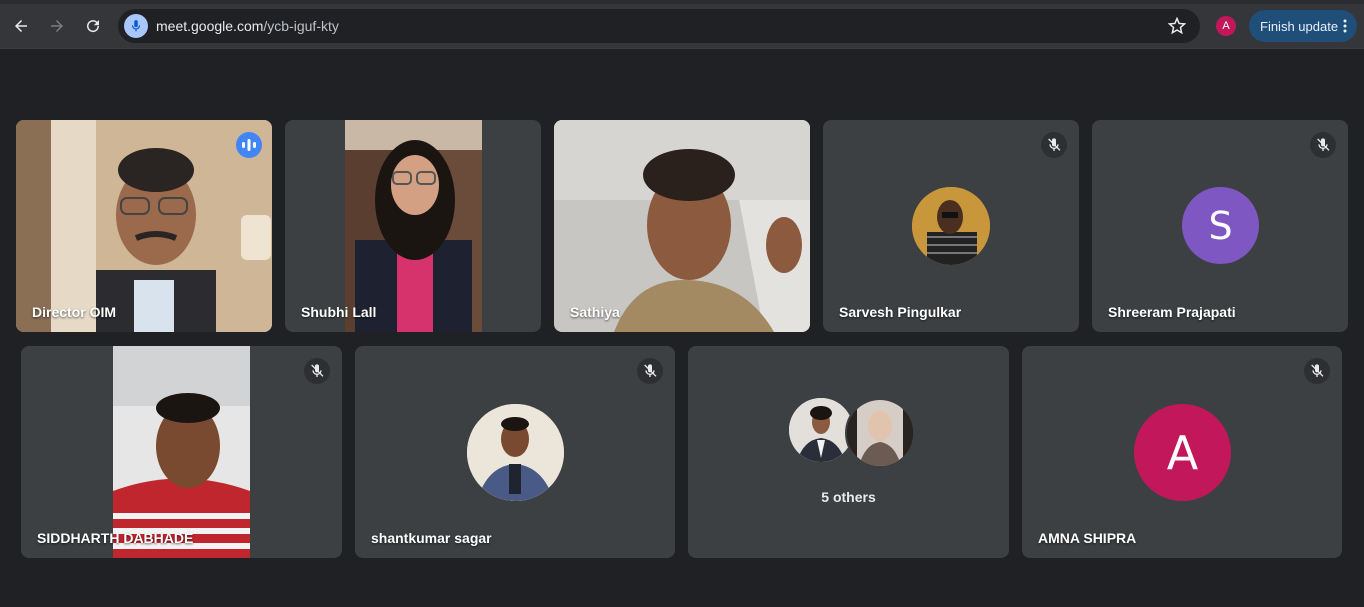 This screenshot has width=1364, height=607. I want to click on participant-tile: Director OIM, so click(144, 226).